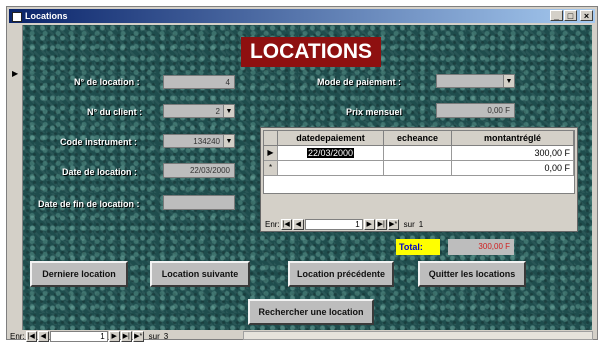  Describe the element at coordinates (302, 16) in the screenshot. I see `title-bar: Locations _ □ ×` at that location.